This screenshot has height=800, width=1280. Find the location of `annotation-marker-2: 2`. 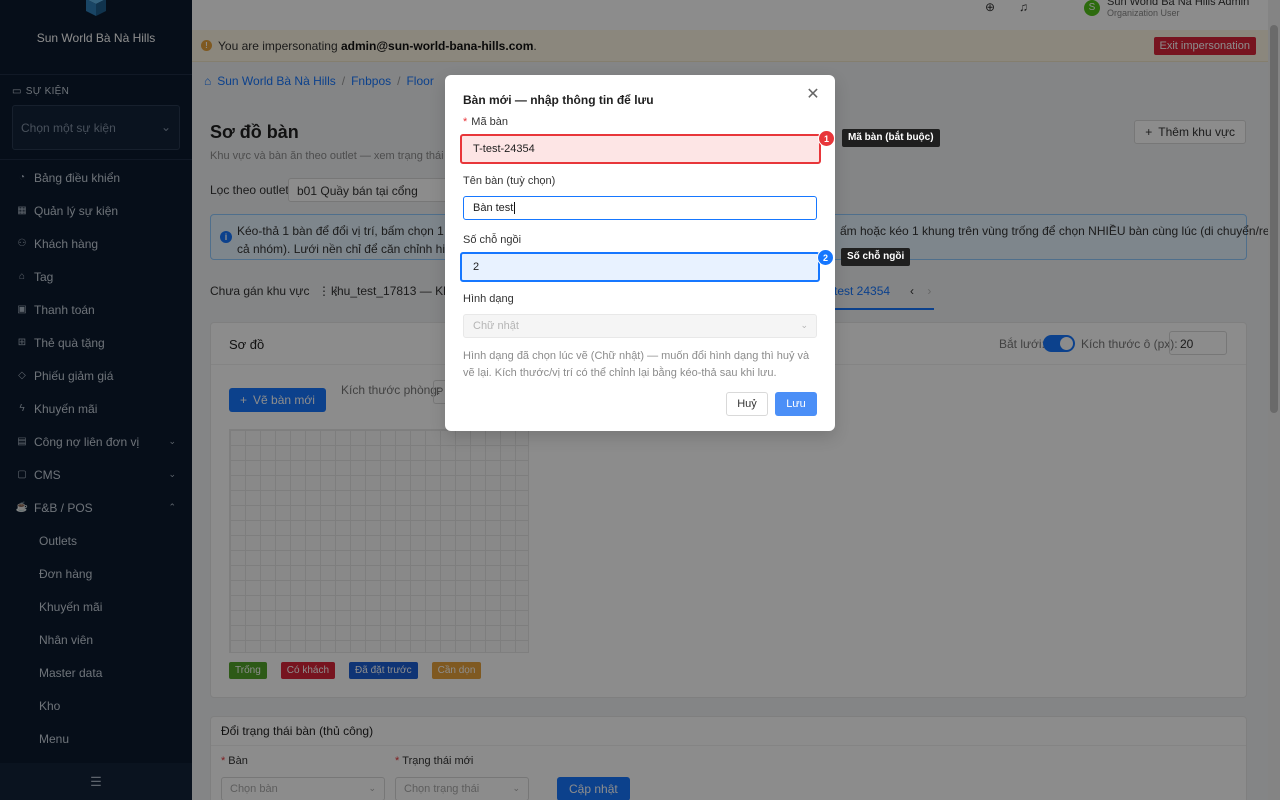

annotation-marker-2: 2 is located at coordinates (825, 257).